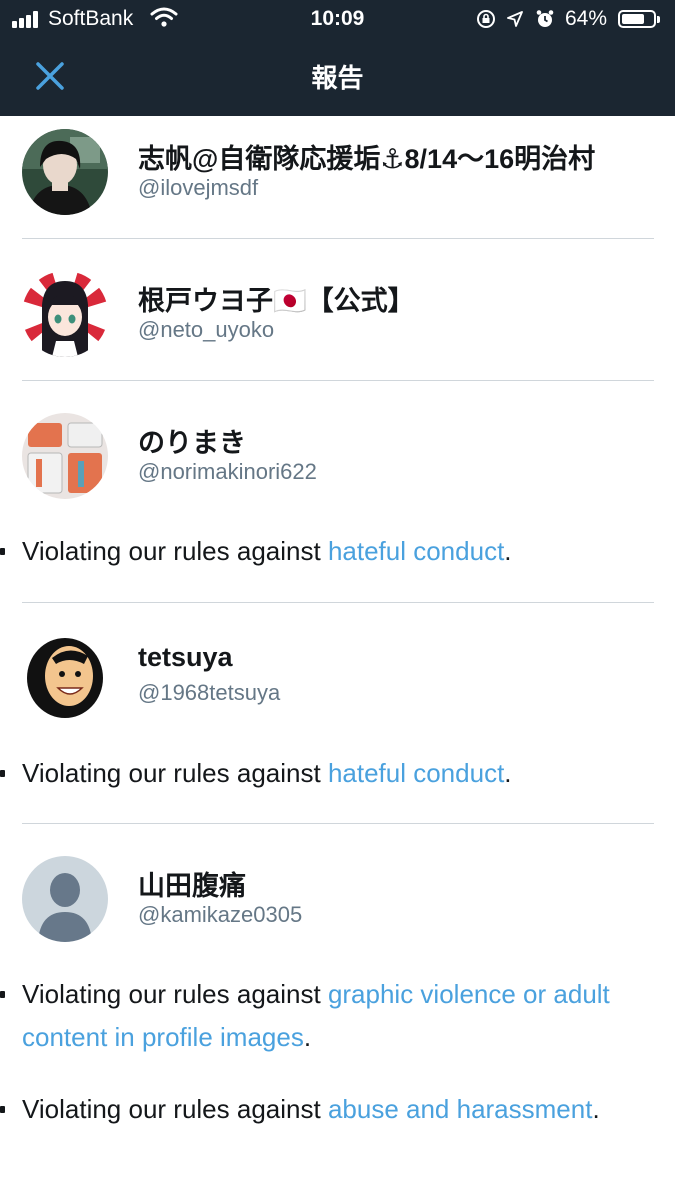 This screenshot has height=1200, width=675. Describe the element at coordinates (545, 18) in the screenshot. I see `alarm-icon` at that location.